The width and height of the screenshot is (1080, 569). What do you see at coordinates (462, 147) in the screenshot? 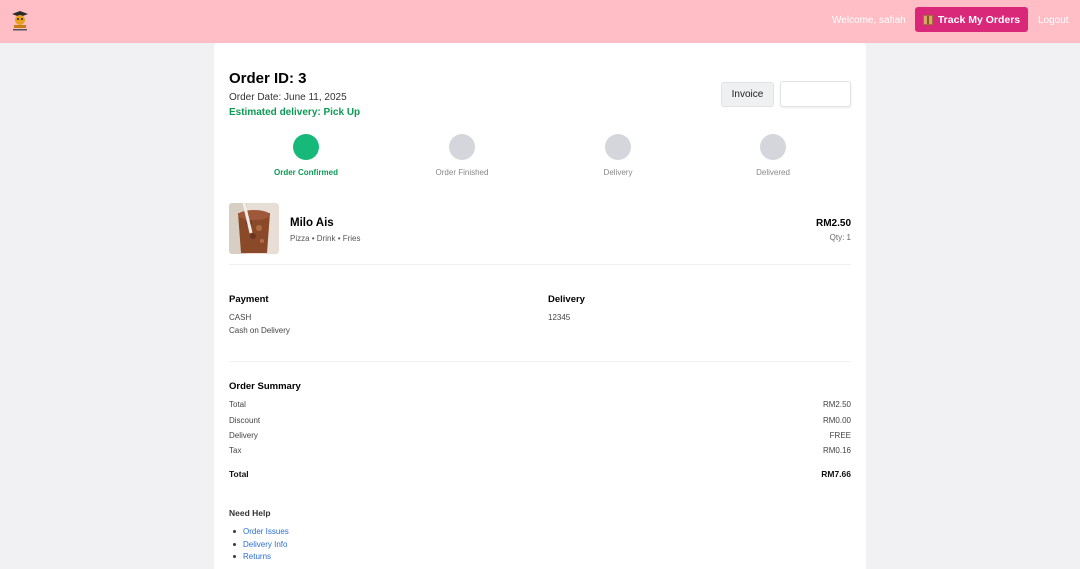
I see `step-dot-order-finished` at bounding box center [462, 147].